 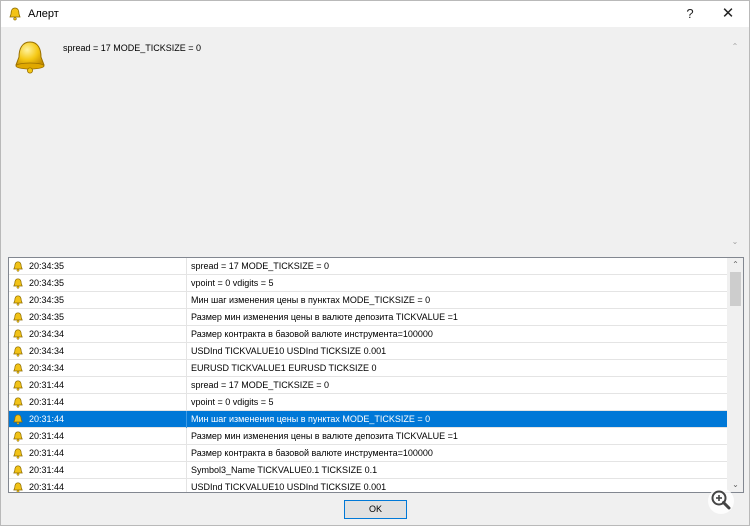 I want to click on scroll-down-arrow-icon: ⌄, so click(x=735, y=242).